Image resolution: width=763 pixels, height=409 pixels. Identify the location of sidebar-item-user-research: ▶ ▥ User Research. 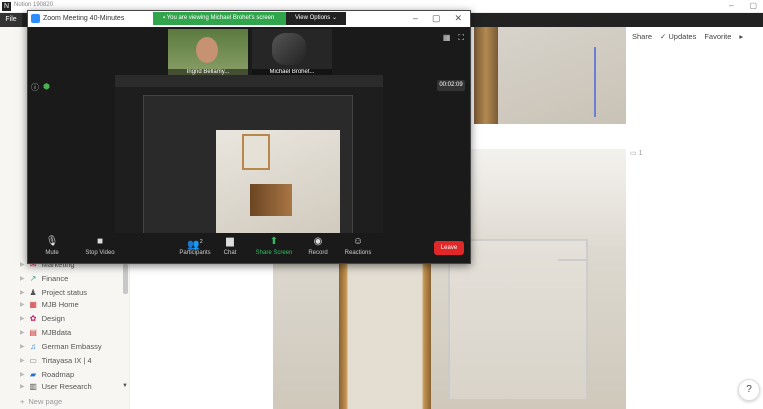
(56, 386).